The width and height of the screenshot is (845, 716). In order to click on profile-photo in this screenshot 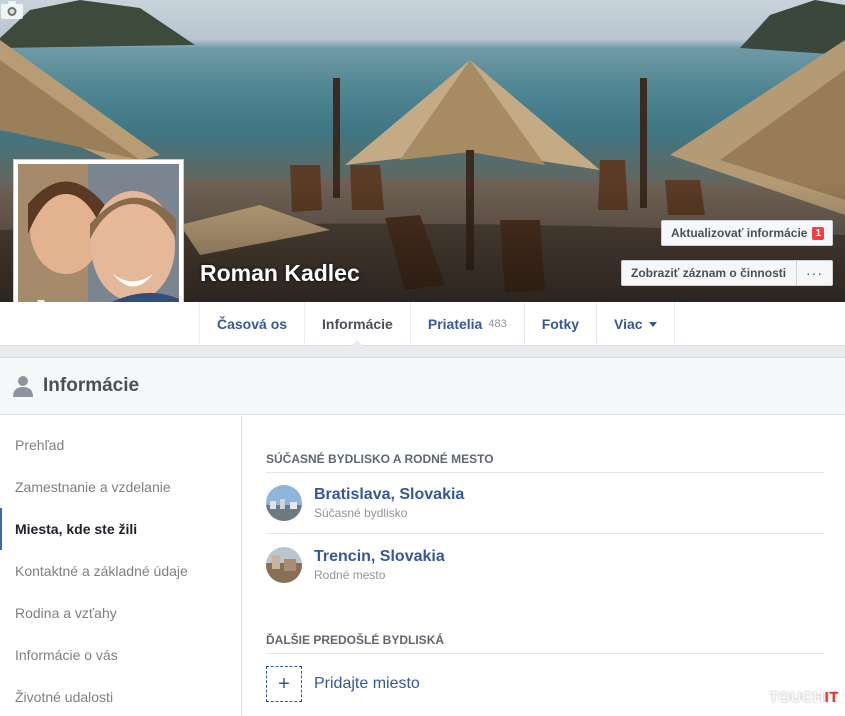, I will do `click(98, 244)`.